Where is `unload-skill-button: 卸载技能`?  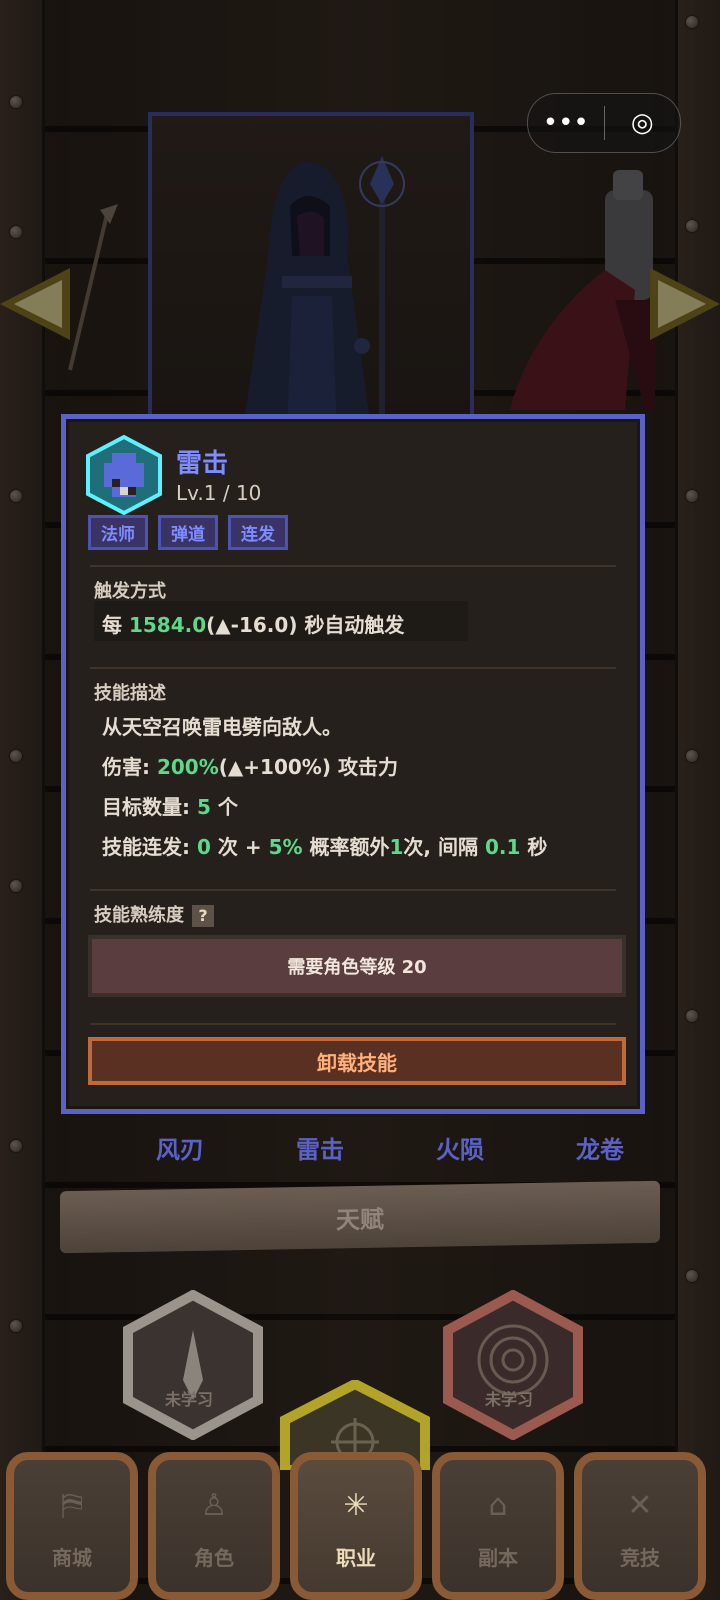 unload-skill-button: 卸载技能 is located at coordinates (357, 1061).